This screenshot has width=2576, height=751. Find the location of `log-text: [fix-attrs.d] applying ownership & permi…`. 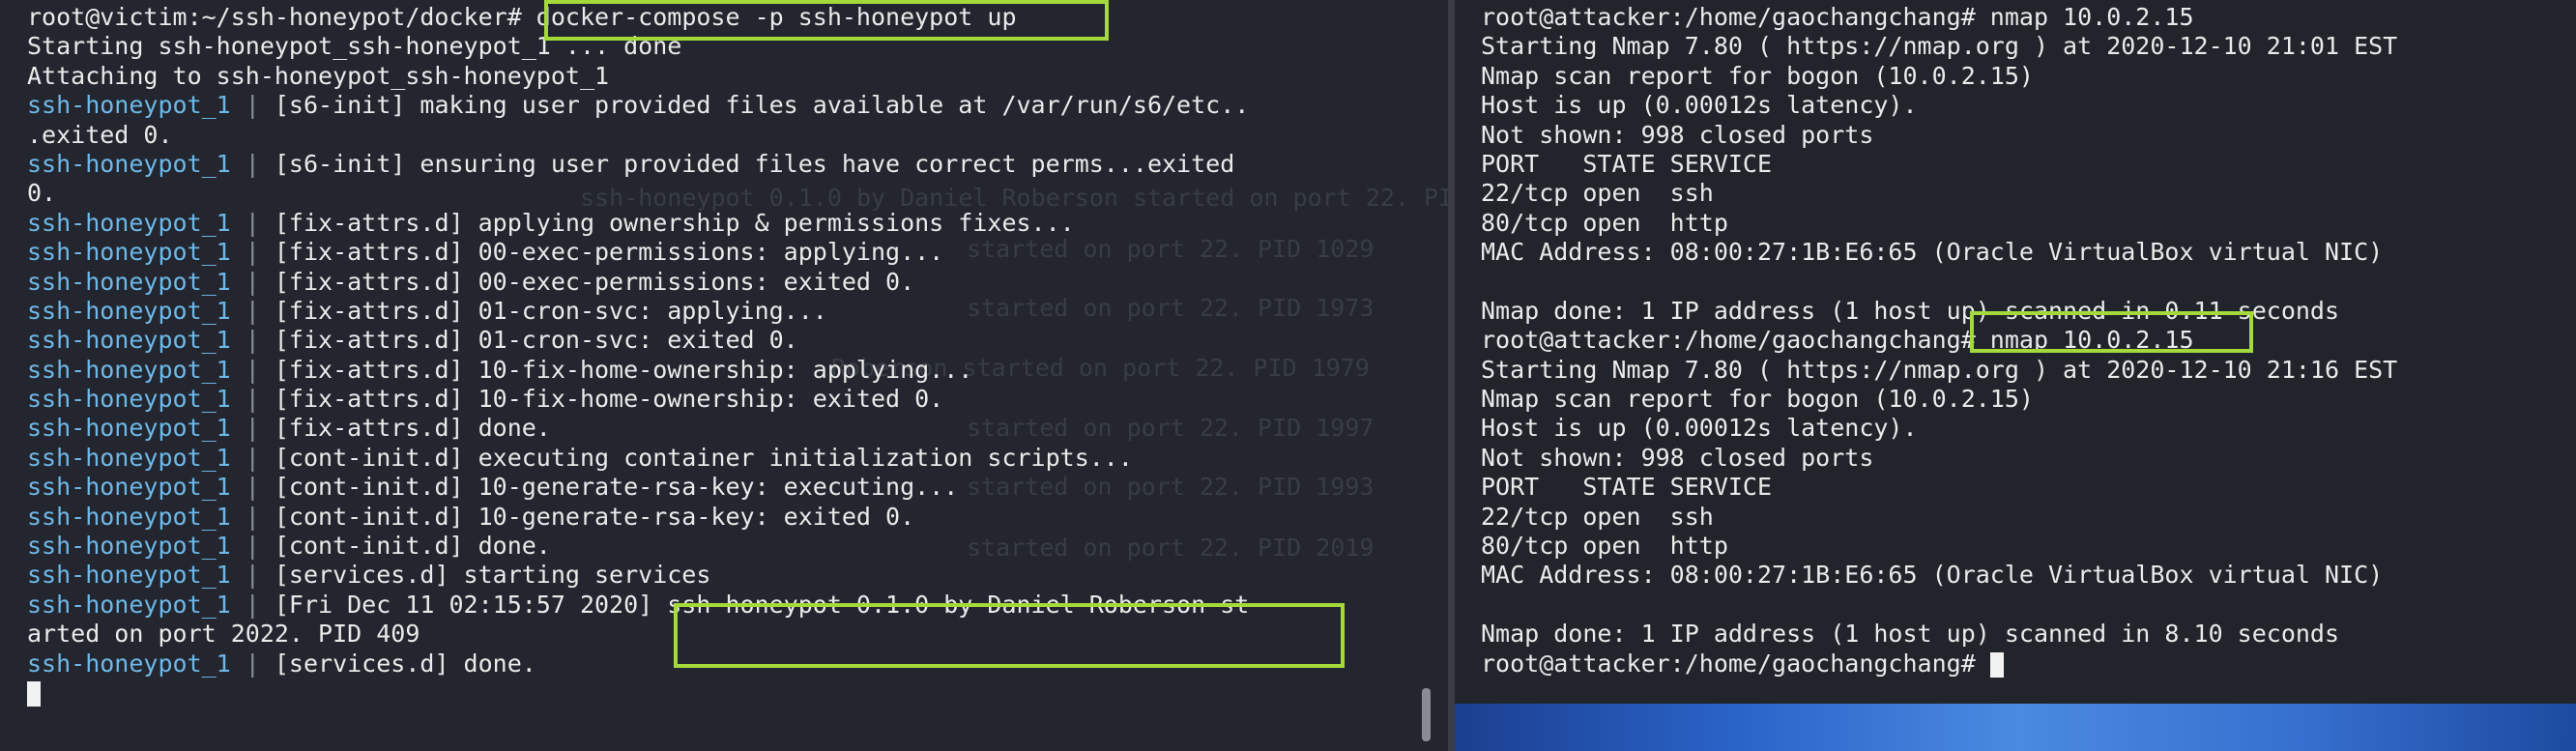

log-text: [fix-attrs.d] applying ownership & permi… is located at coordinates (674, 222).